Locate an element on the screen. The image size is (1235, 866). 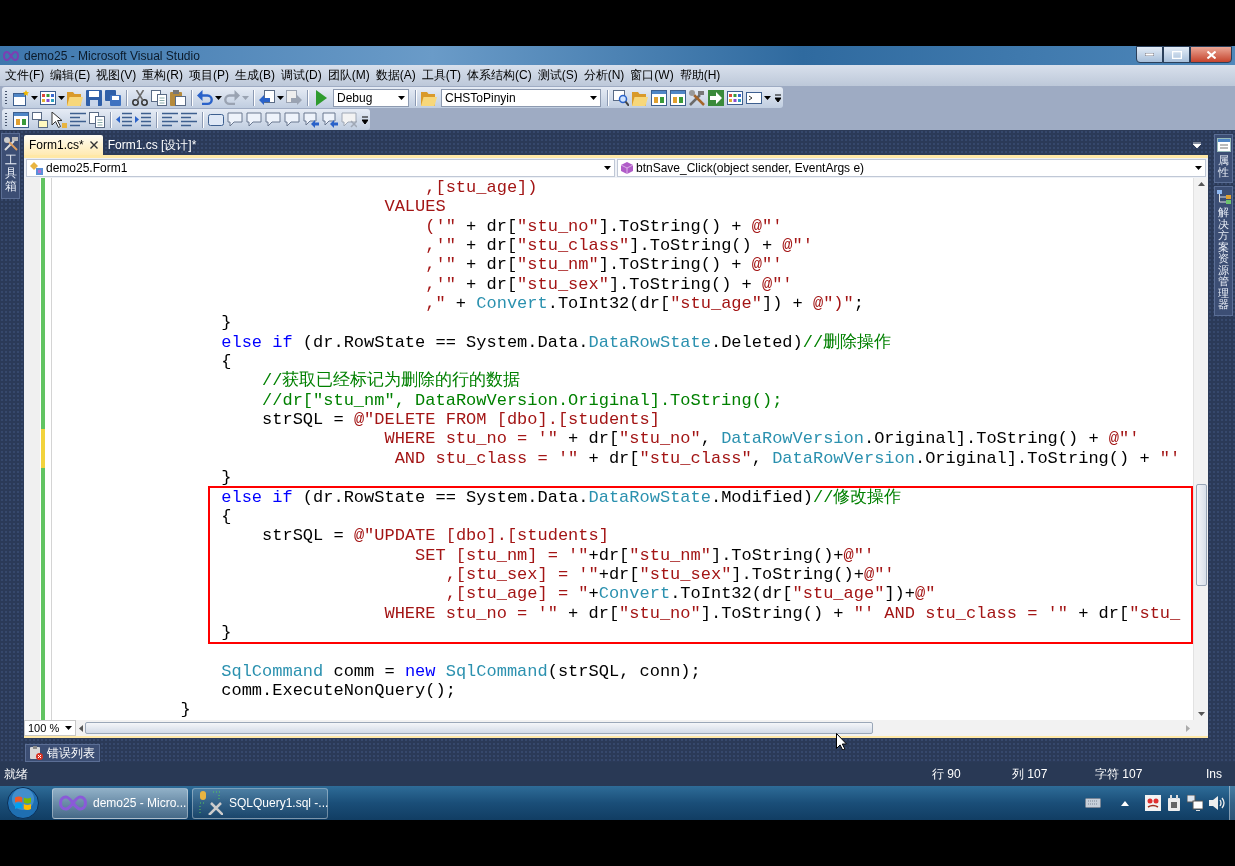
magnifier-icon is located at coordinates (621, 97).